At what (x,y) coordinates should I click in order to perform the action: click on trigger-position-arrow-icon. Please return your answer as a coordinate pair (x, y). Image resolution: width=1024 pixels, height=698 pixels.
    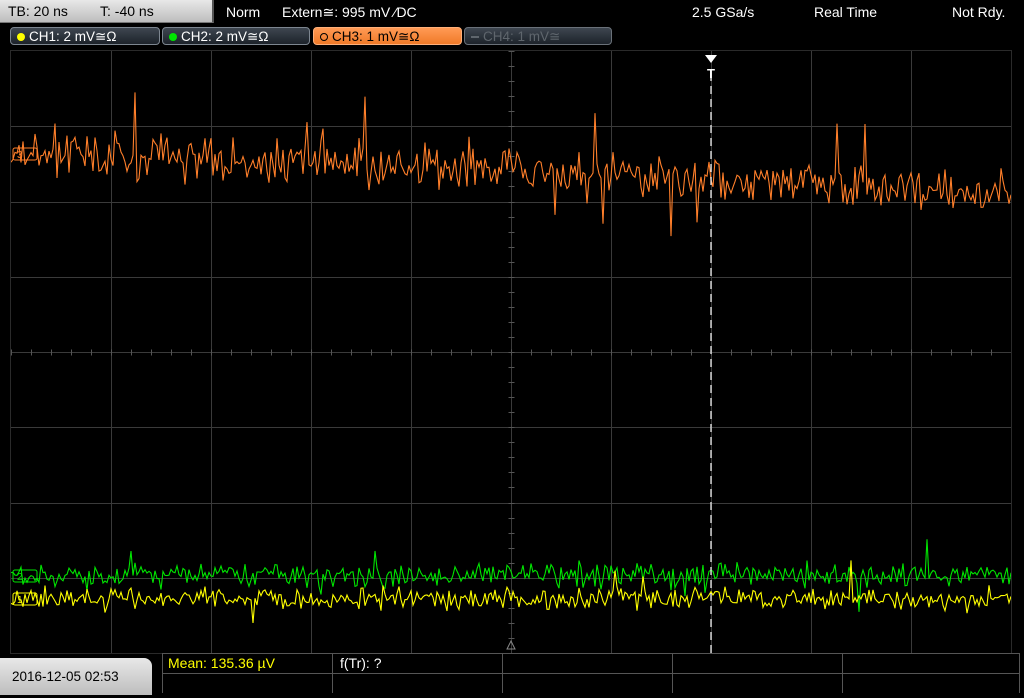
    Looking at the image, I should click on (711, 59).